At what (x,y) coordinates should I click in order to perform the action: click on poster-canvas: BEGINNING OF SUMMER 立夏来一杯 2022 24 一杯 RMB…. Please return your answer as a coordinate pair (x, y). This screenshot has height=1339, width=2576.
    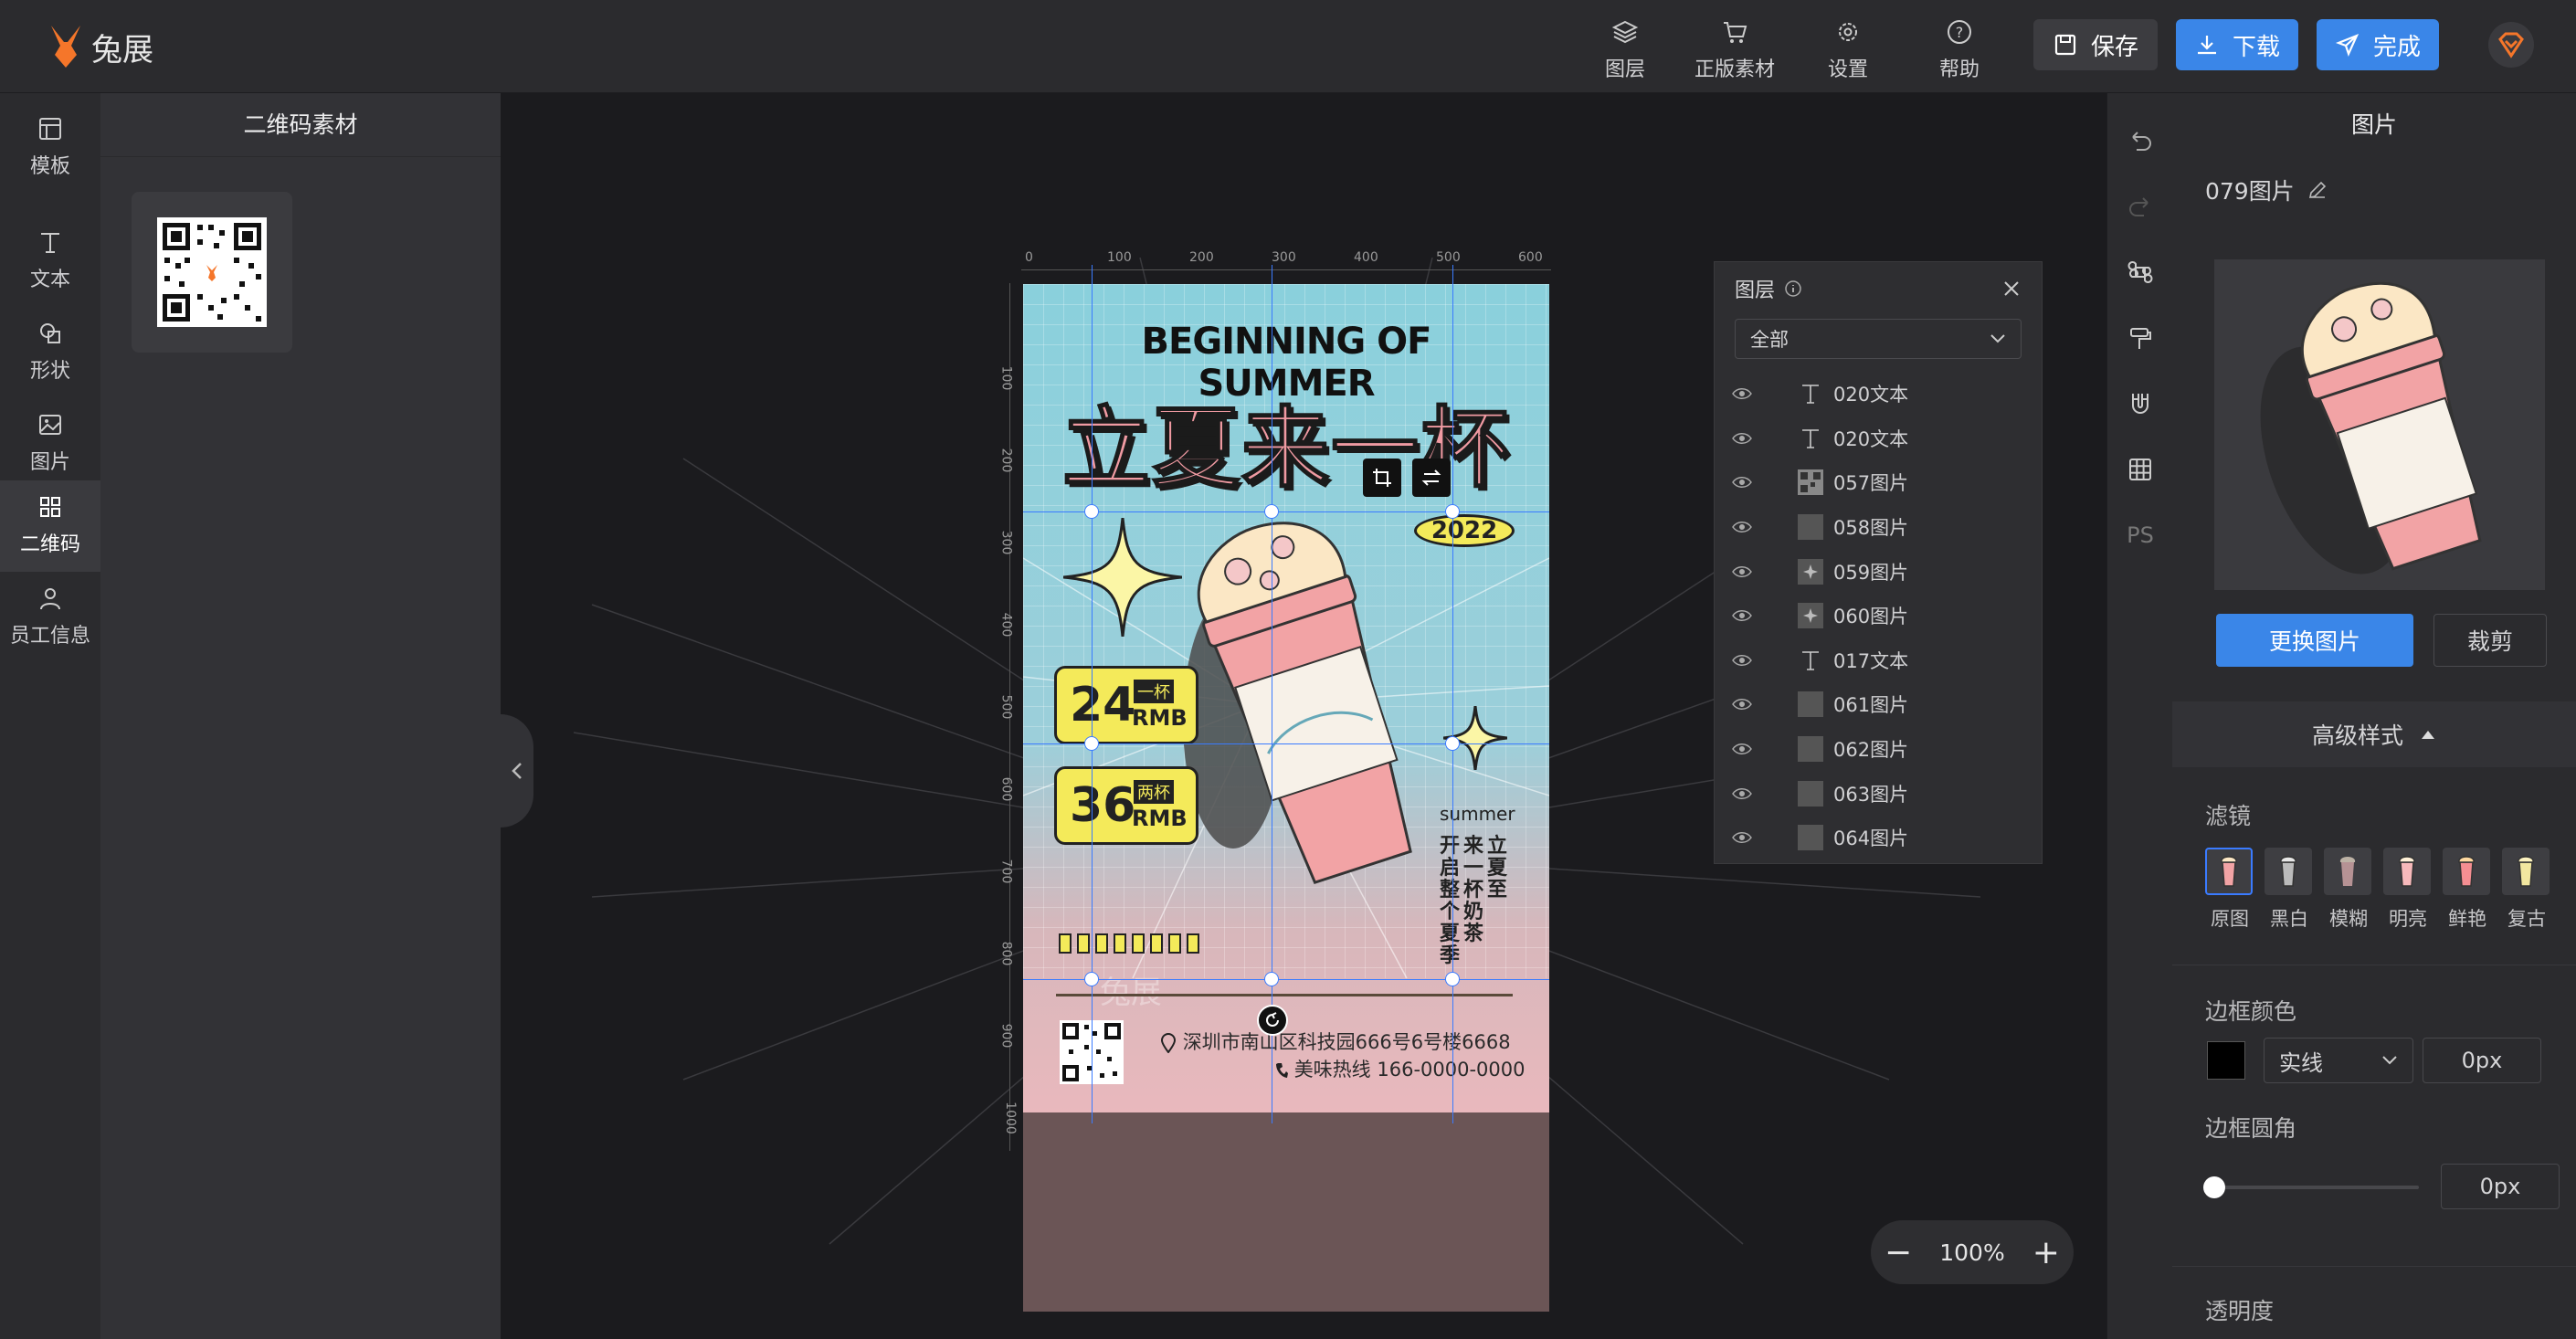
    Looking at the image, I should click on (1286, 698).